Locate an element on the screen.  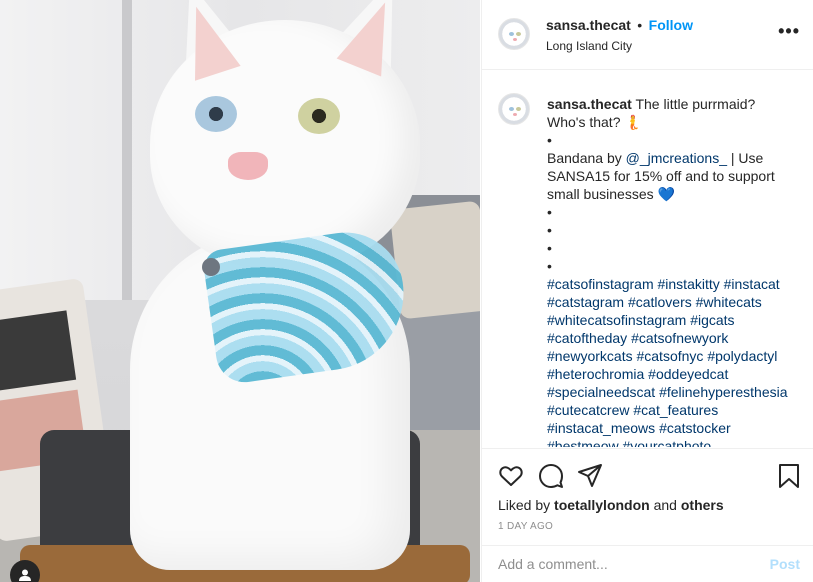
liked-prefix: Liked by is located at coordinates (526, 505).